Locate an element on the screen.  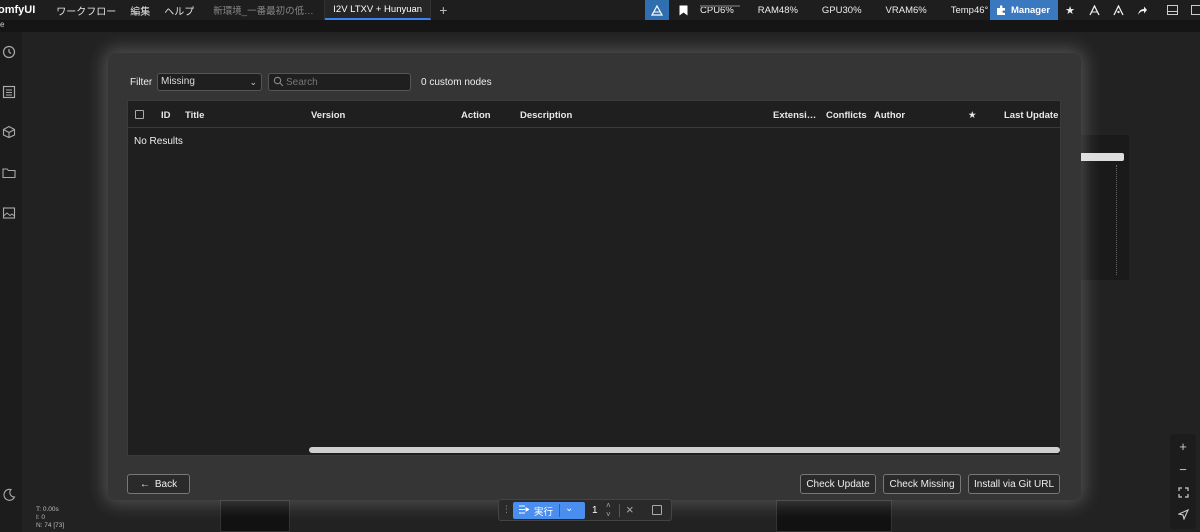
gpu-stat: GPU30% is located at coordinates (842, 10).